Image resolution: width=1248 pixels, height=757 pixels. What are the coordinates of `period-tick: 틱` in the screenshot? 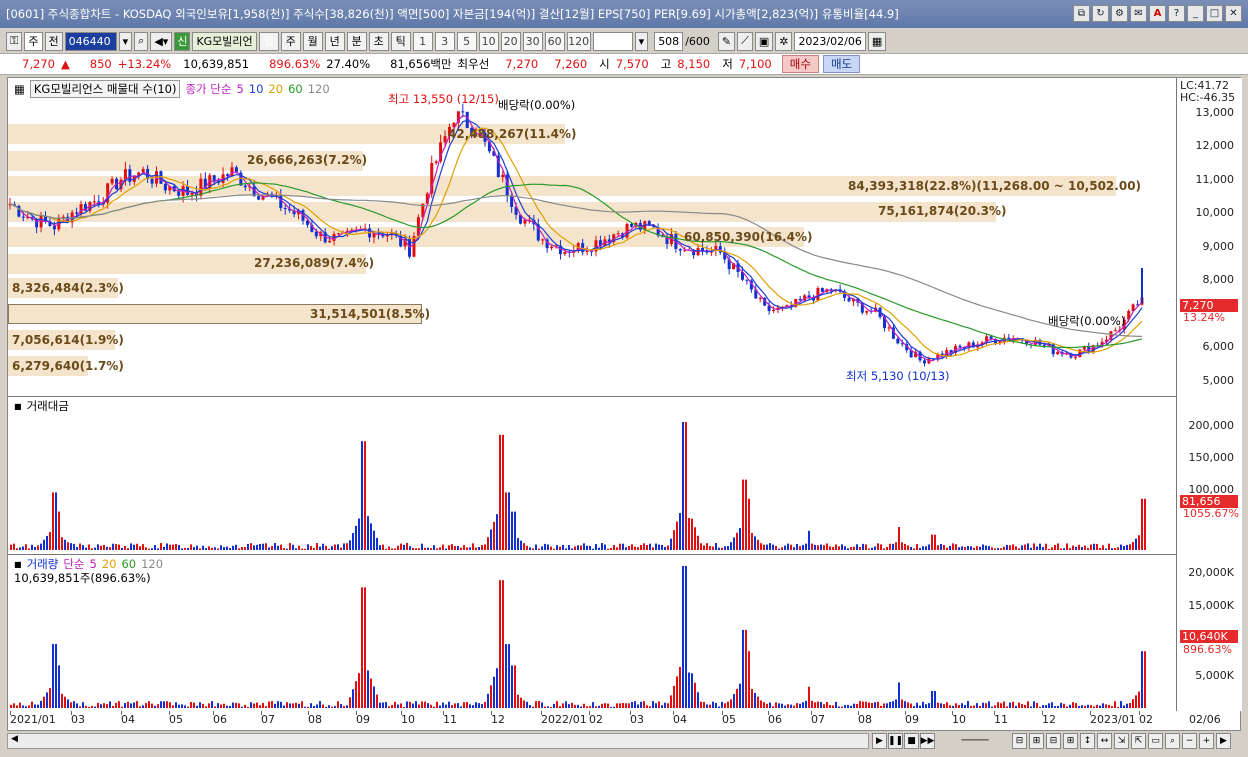 It's located at (400, 41).